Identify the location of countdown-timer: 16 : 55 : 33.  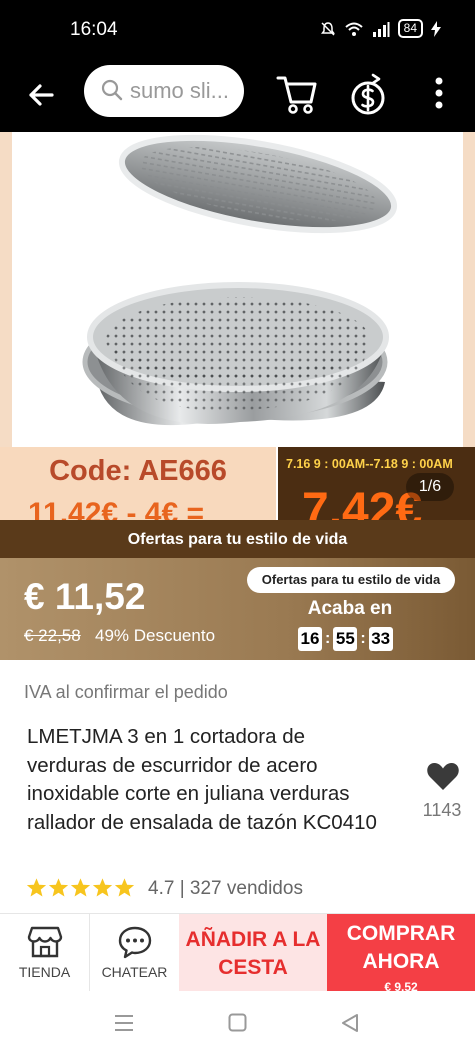
(345, 639).